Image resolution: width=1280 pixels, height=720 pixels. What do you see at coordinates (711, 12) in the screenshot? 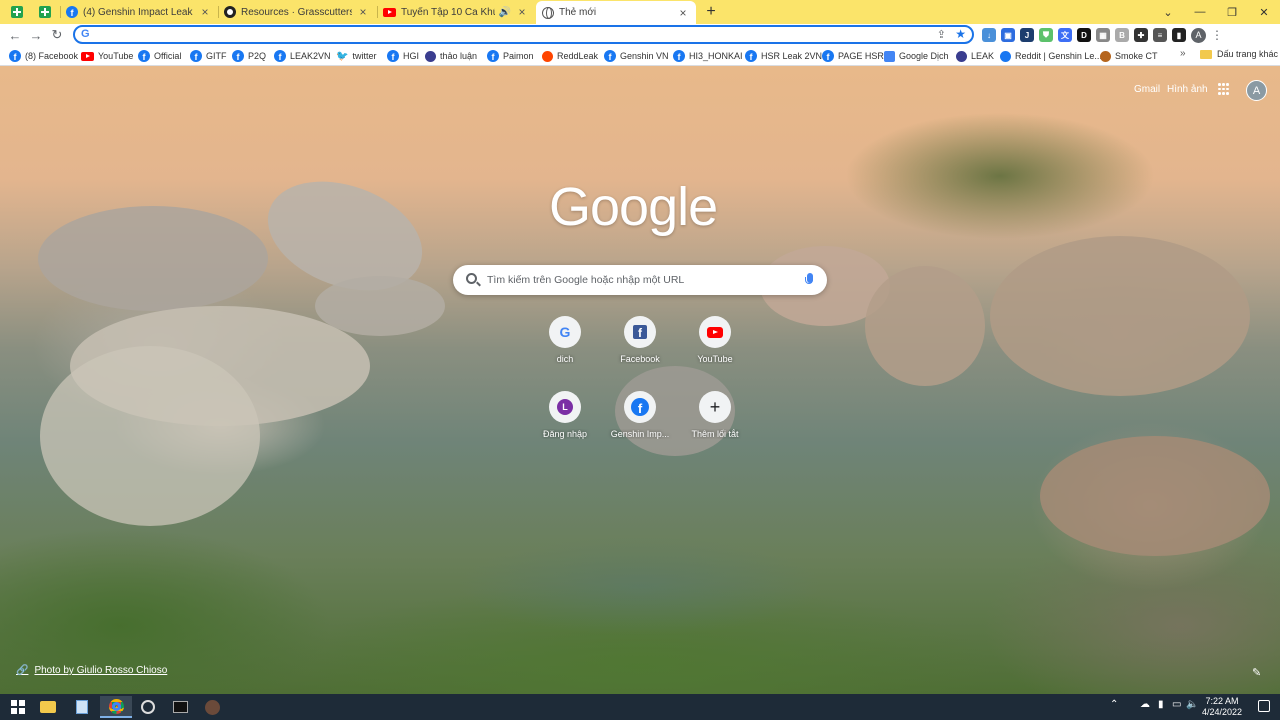
I see `new-tab-button: +` at bounding box center [711, 12].